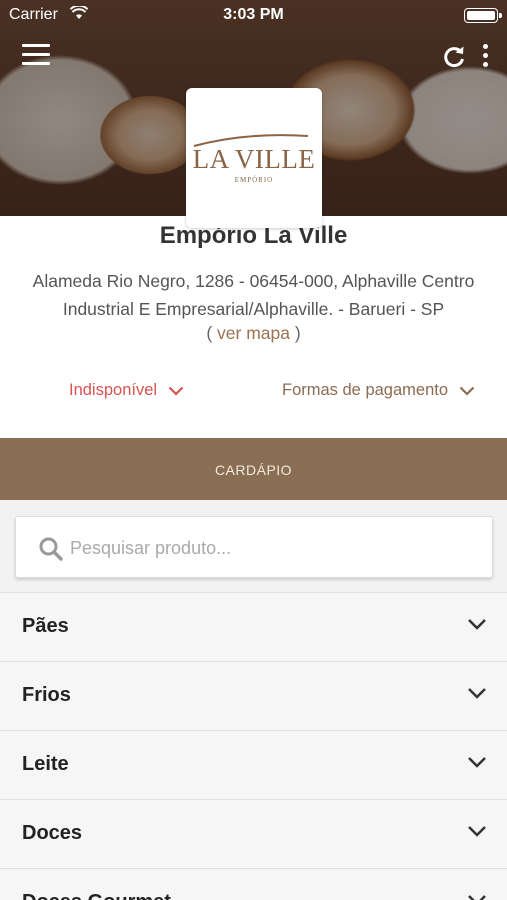 The width and height of the screenshot is (507, 900). I want to click on store-logo: LA VILLE EMPÓRIO, so click(254, 158).